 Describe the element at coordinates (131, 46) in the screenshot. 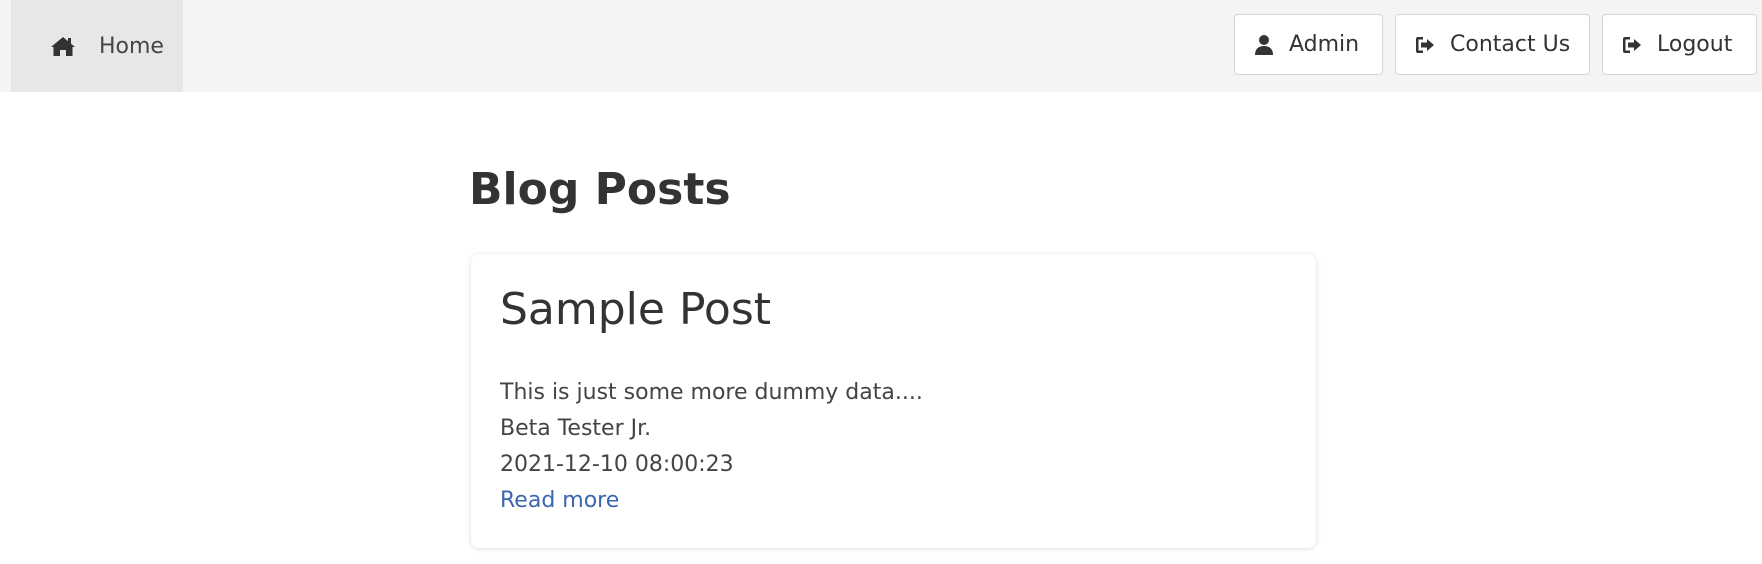

I see `nav-home-label: Home` at that location.